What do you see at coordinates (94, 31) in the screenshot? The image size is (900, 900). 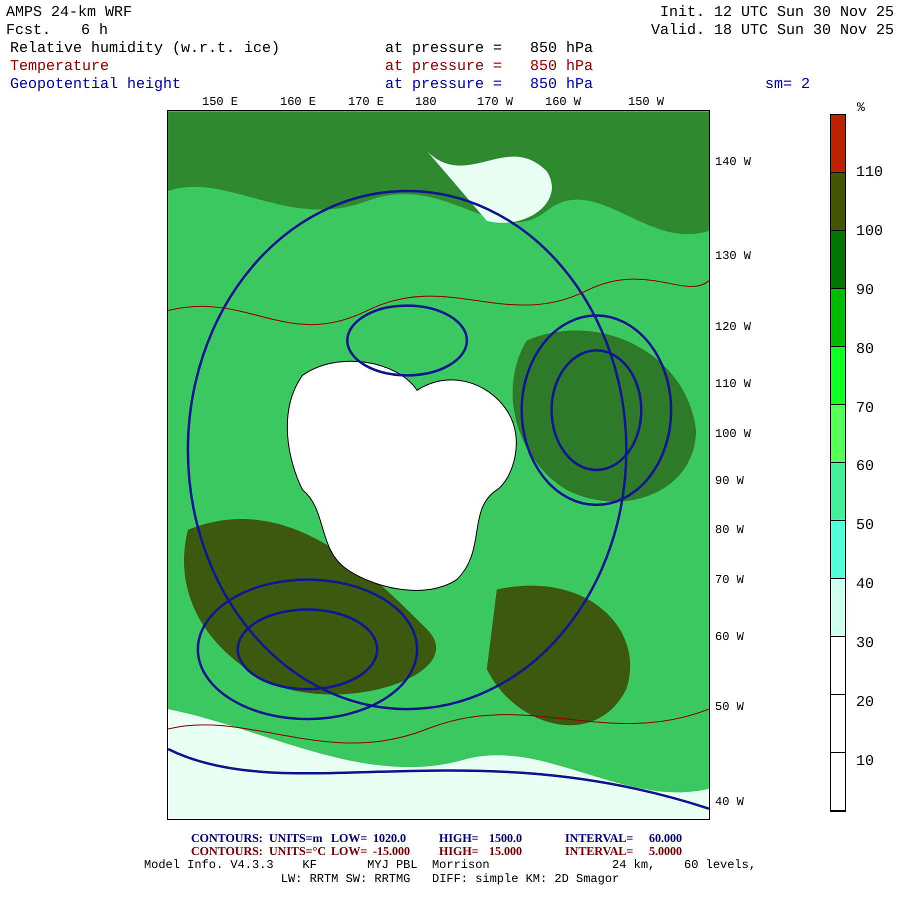 I see `forecast-hour: 6 h` at bounding box center [94, 31].